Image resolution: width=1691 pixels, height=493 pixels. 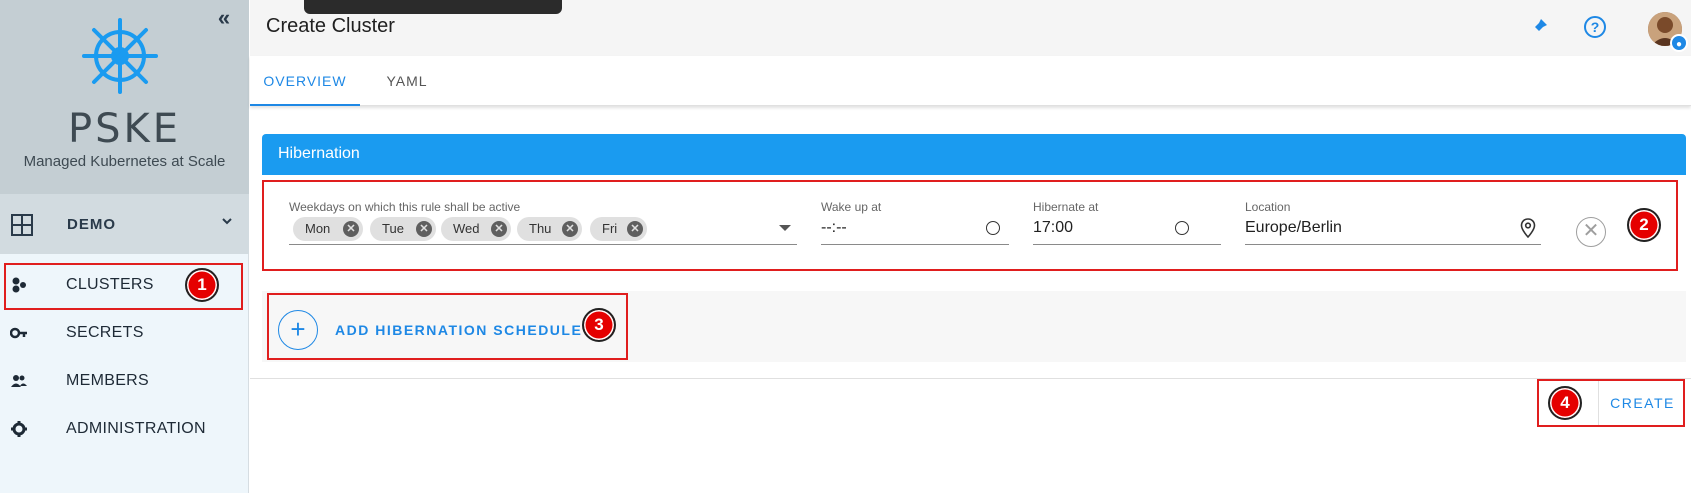 I want to click on sidebar-item-label: MEMBERS, so click(x=107, y=380).